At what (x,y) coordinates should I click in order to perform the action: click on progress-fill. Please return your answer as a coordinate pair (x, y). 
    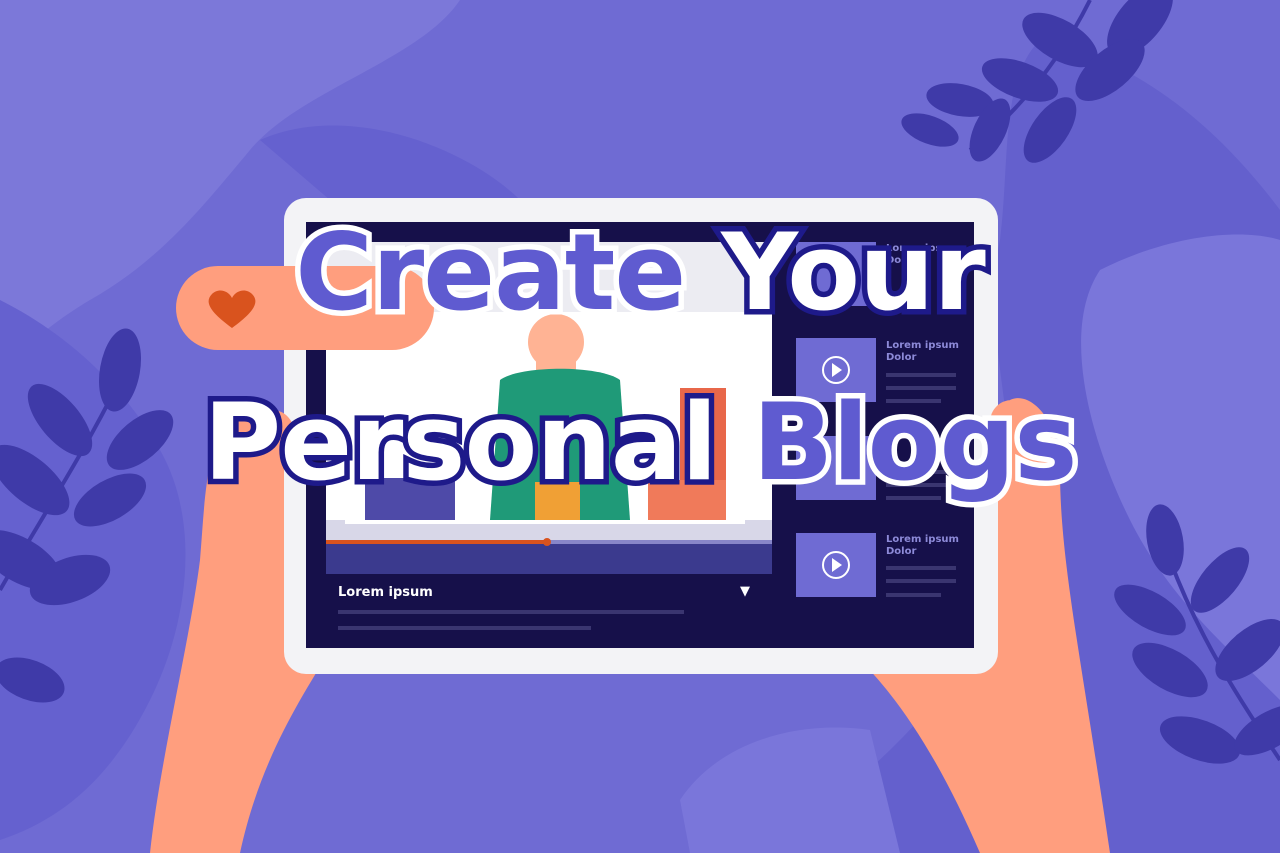
    Looking at the image, I should click on (436, 542).